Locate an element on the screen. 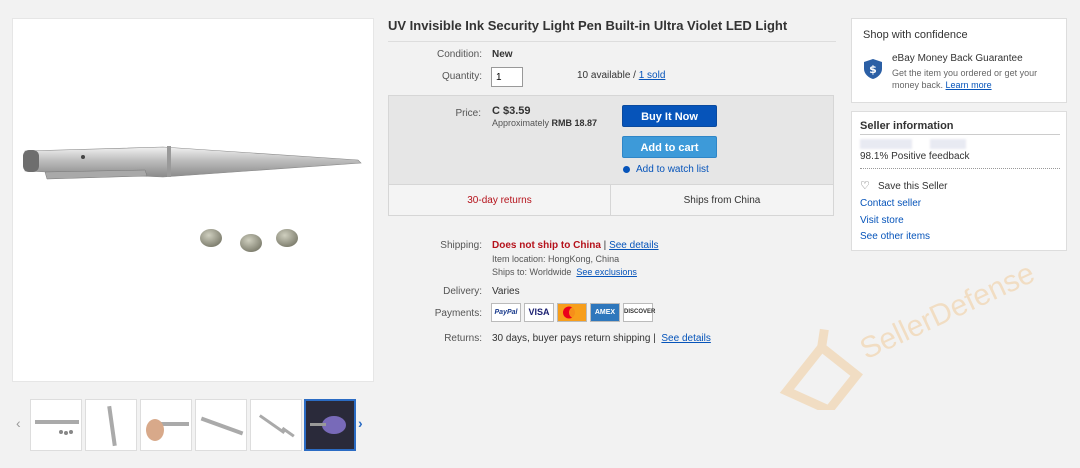 The width and height of the screenshot is (1080, 468). returns-badge: 30-day returns is located at coordinates (500, 200).